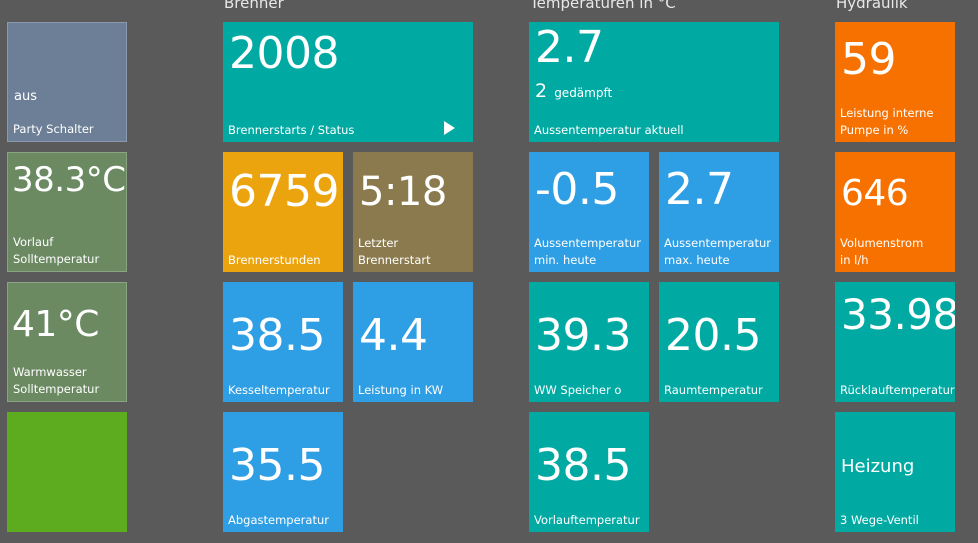 The width and height of the screenshot is (978, 543). Describe the element at coordinates (569, 47) in the screenshot. I see `aussentemperatur-value: 2.7` at that location.